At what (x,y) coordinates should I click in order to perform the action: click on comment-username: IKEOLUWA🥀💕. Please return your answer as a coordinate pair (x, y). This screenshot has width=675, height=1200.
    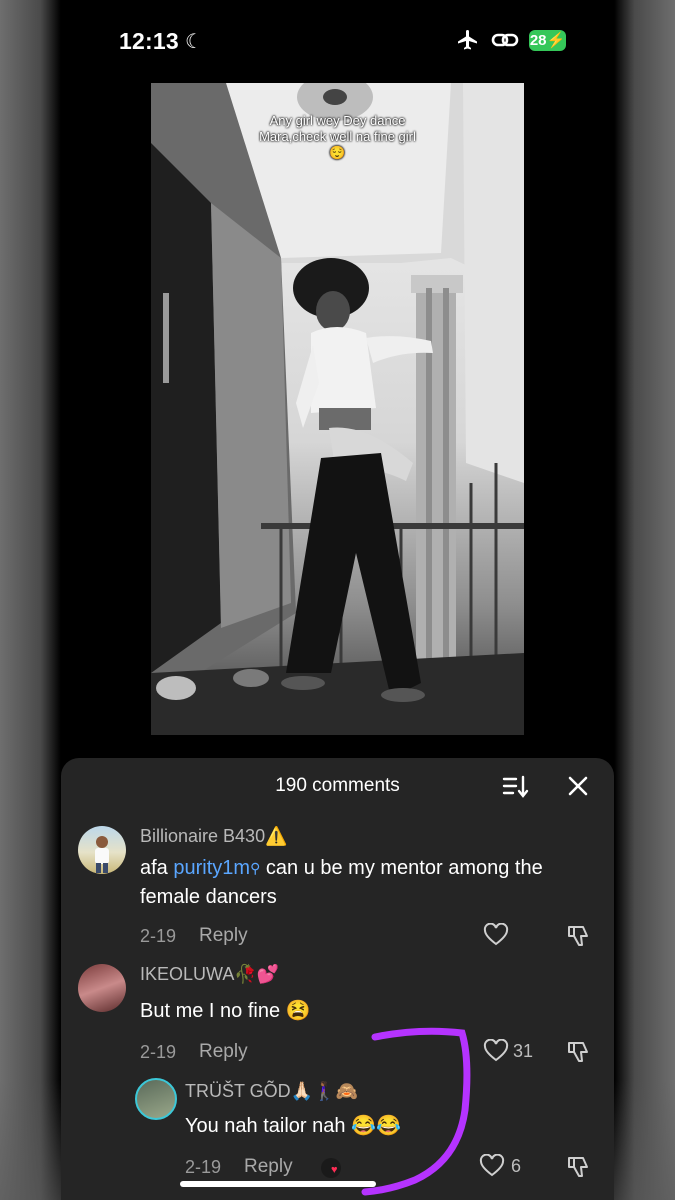
    Looking at the image, I should click on (209, 974).